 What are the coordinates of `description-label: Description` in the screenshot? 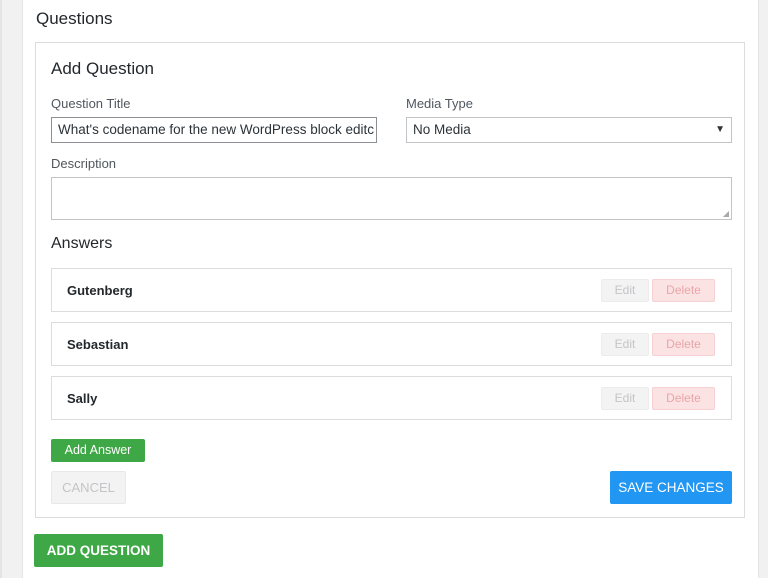 It's located at (84, 163).